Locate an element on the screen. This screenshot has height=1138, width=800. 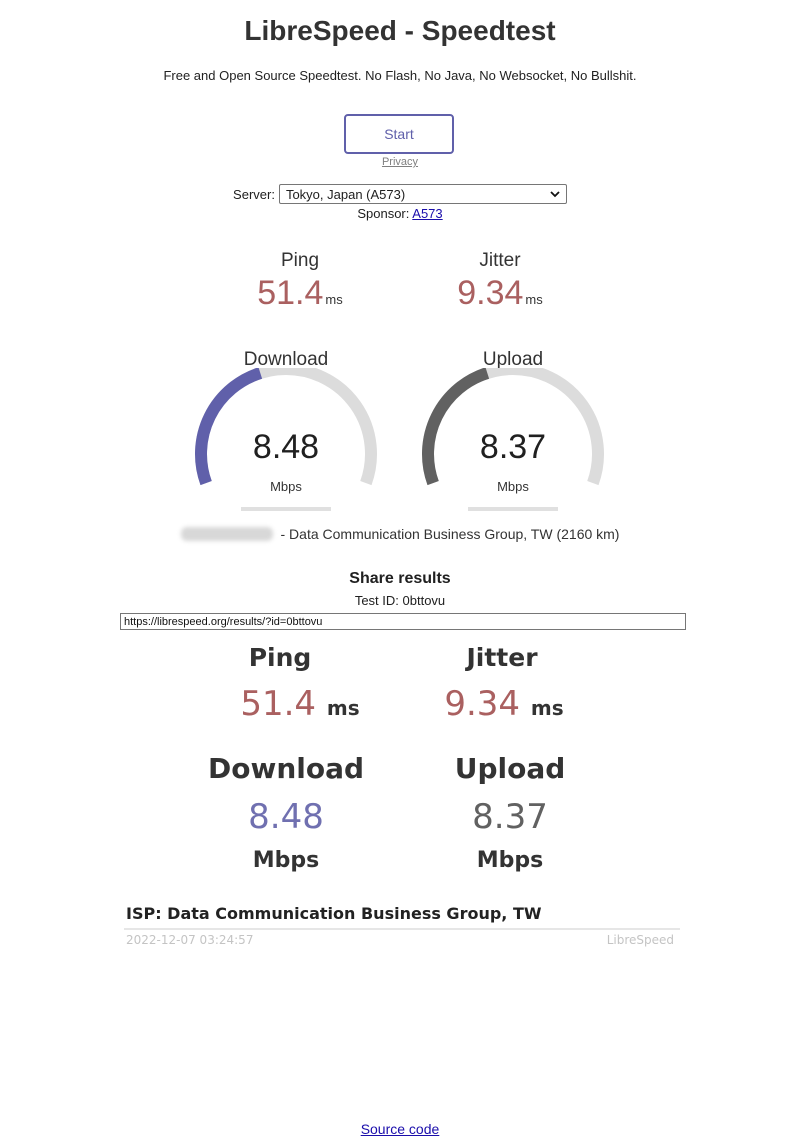
upload-value: 8.37 is located at coordinates (513, 447).